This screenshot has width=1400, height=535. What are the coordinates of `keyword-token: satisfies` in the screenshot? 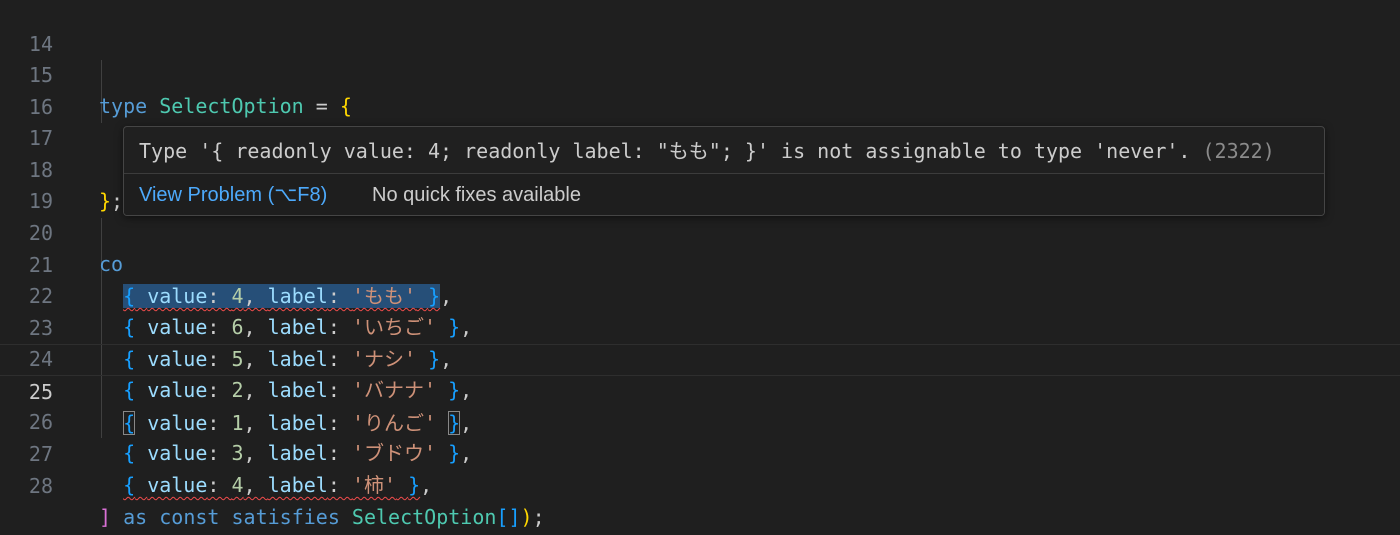 It's located at (285, 517).